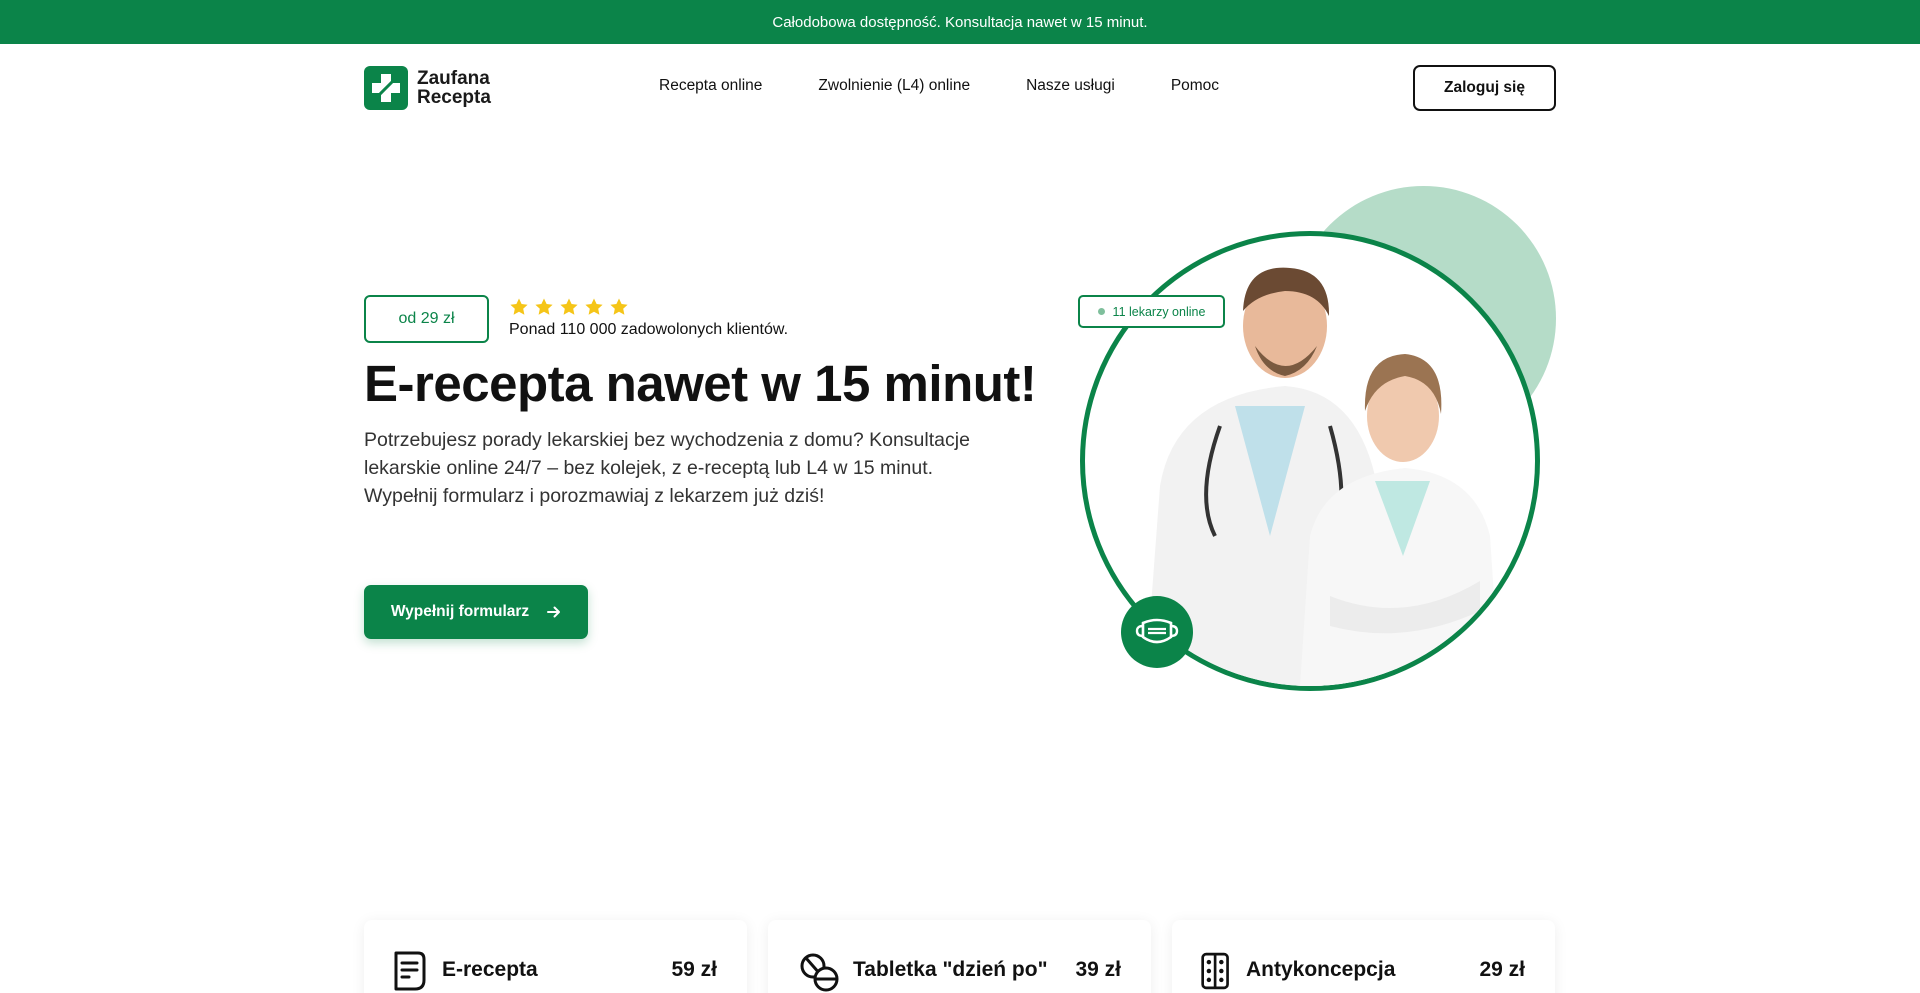 This screenshot has width=1920, height=993. Describe the element at coordinates (460, 611) in the screenshot. I see `fill-form-label: Wypełnij formularz` at that location.